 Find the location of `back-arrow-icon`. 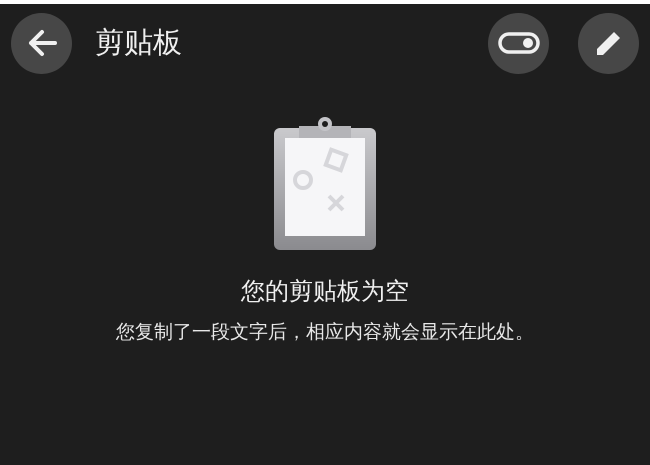

back-arrow-icon is located at coordinates (41, 43).